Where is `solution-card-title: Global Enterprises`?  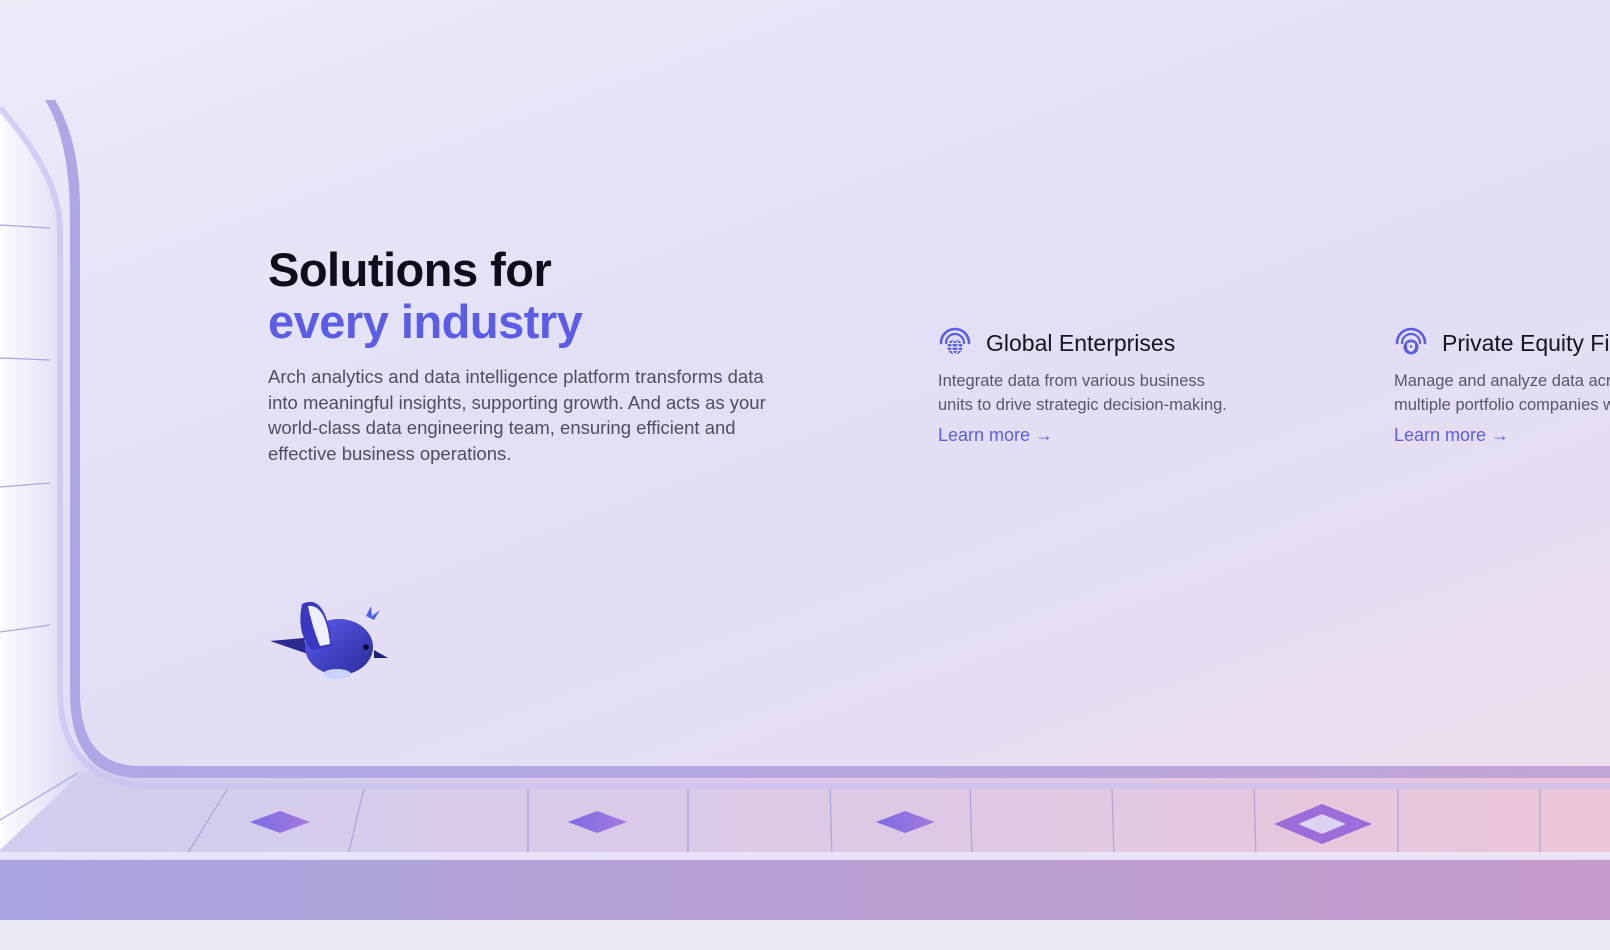
solution-card-title: Global Enterprises is located at coordinates (1081, 342).